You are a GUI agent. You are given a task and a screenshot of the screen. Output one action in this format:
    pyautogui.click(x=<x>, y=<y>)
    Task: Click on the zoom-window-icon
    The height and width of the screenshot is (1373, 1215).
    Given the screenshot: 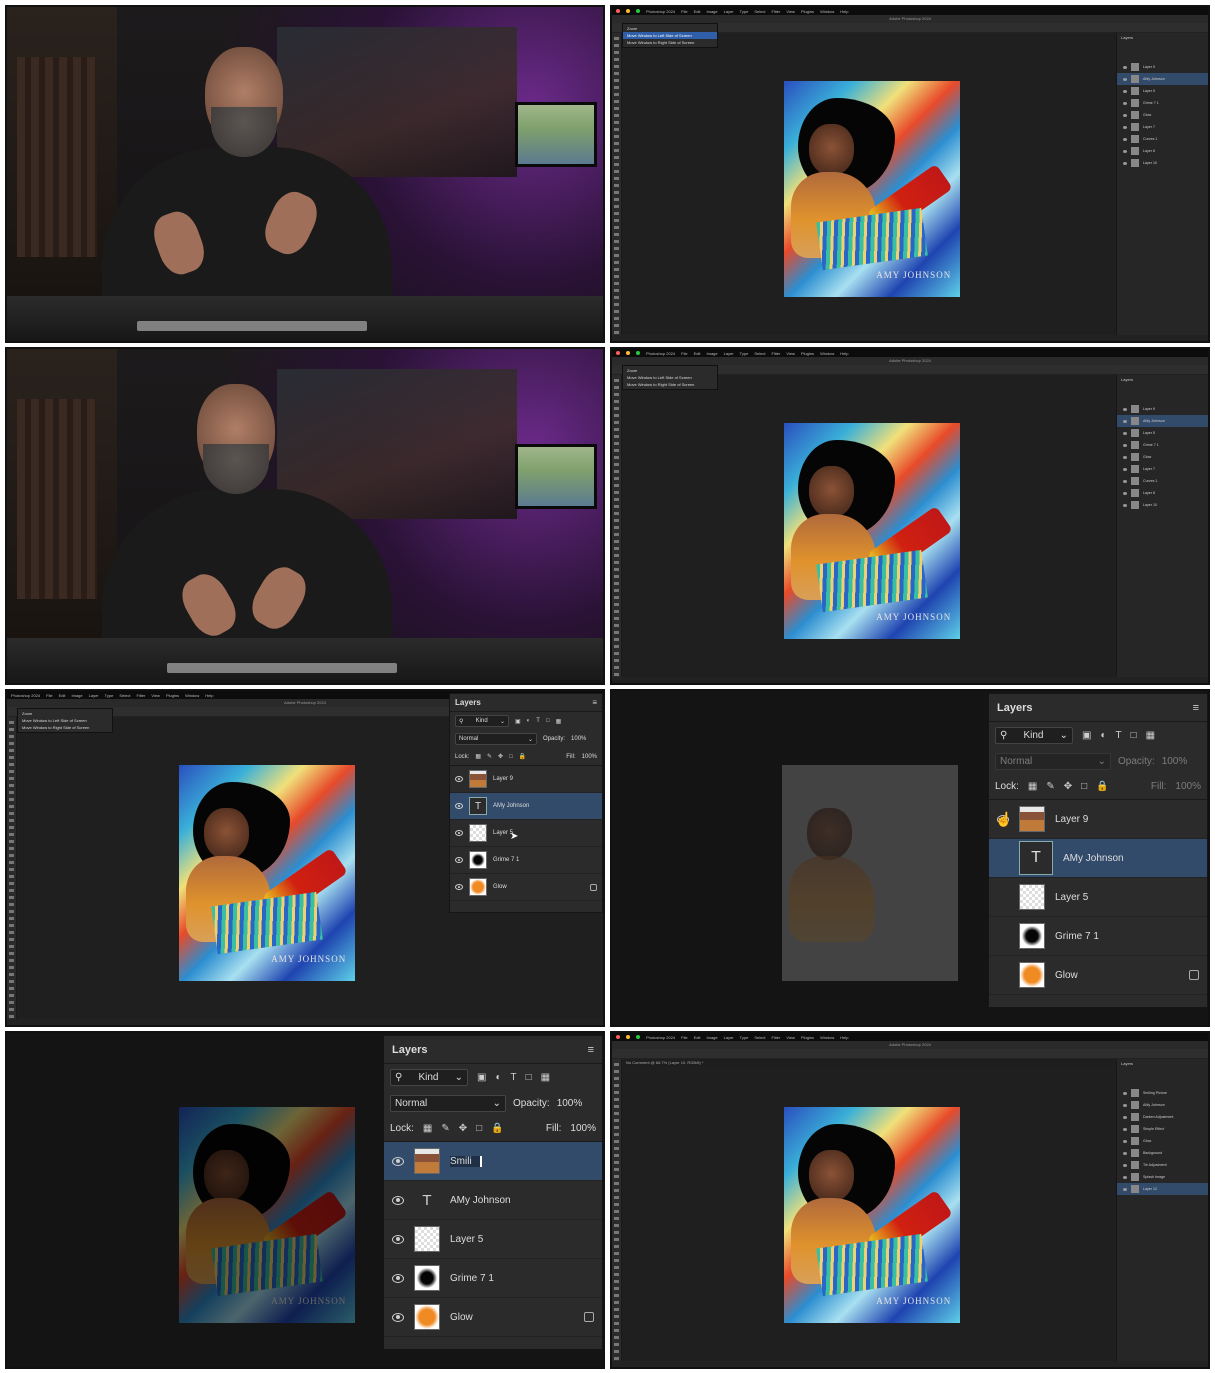 What is the action you would take?
    pyautogui.click(x=638, y=11)
    